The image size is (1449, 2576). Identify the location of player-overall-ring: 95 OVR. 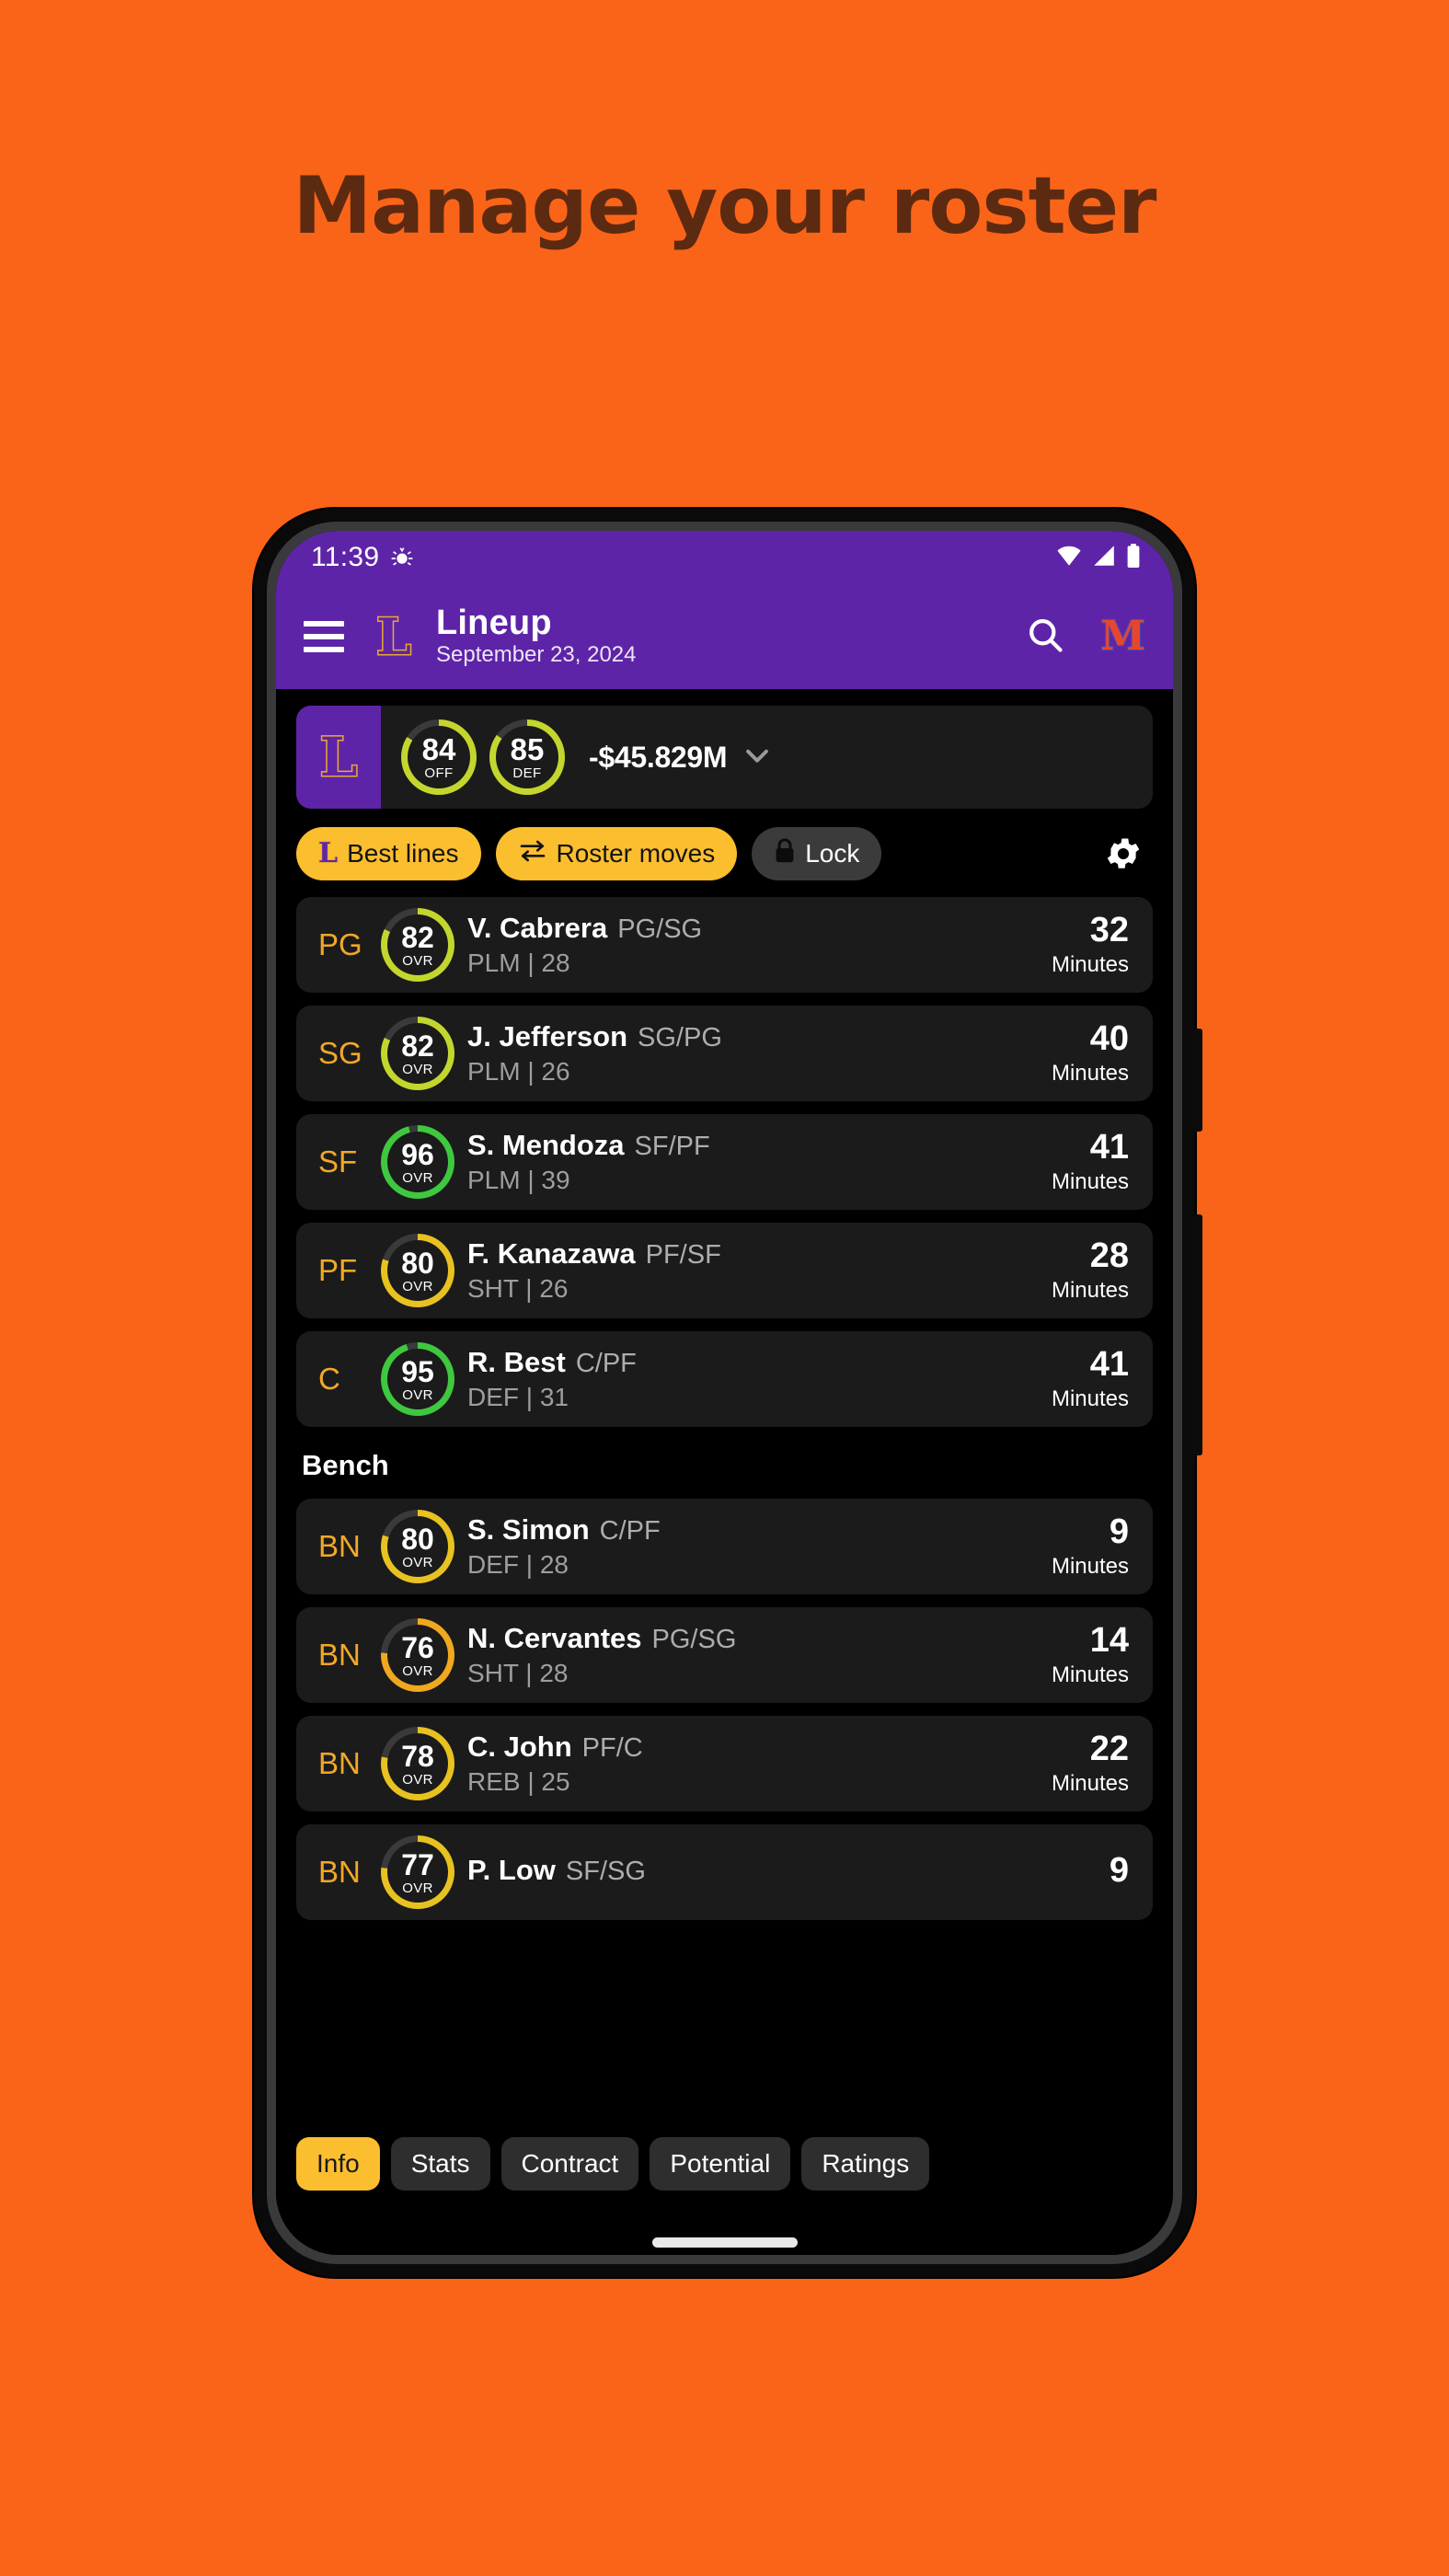
(417, 1379).